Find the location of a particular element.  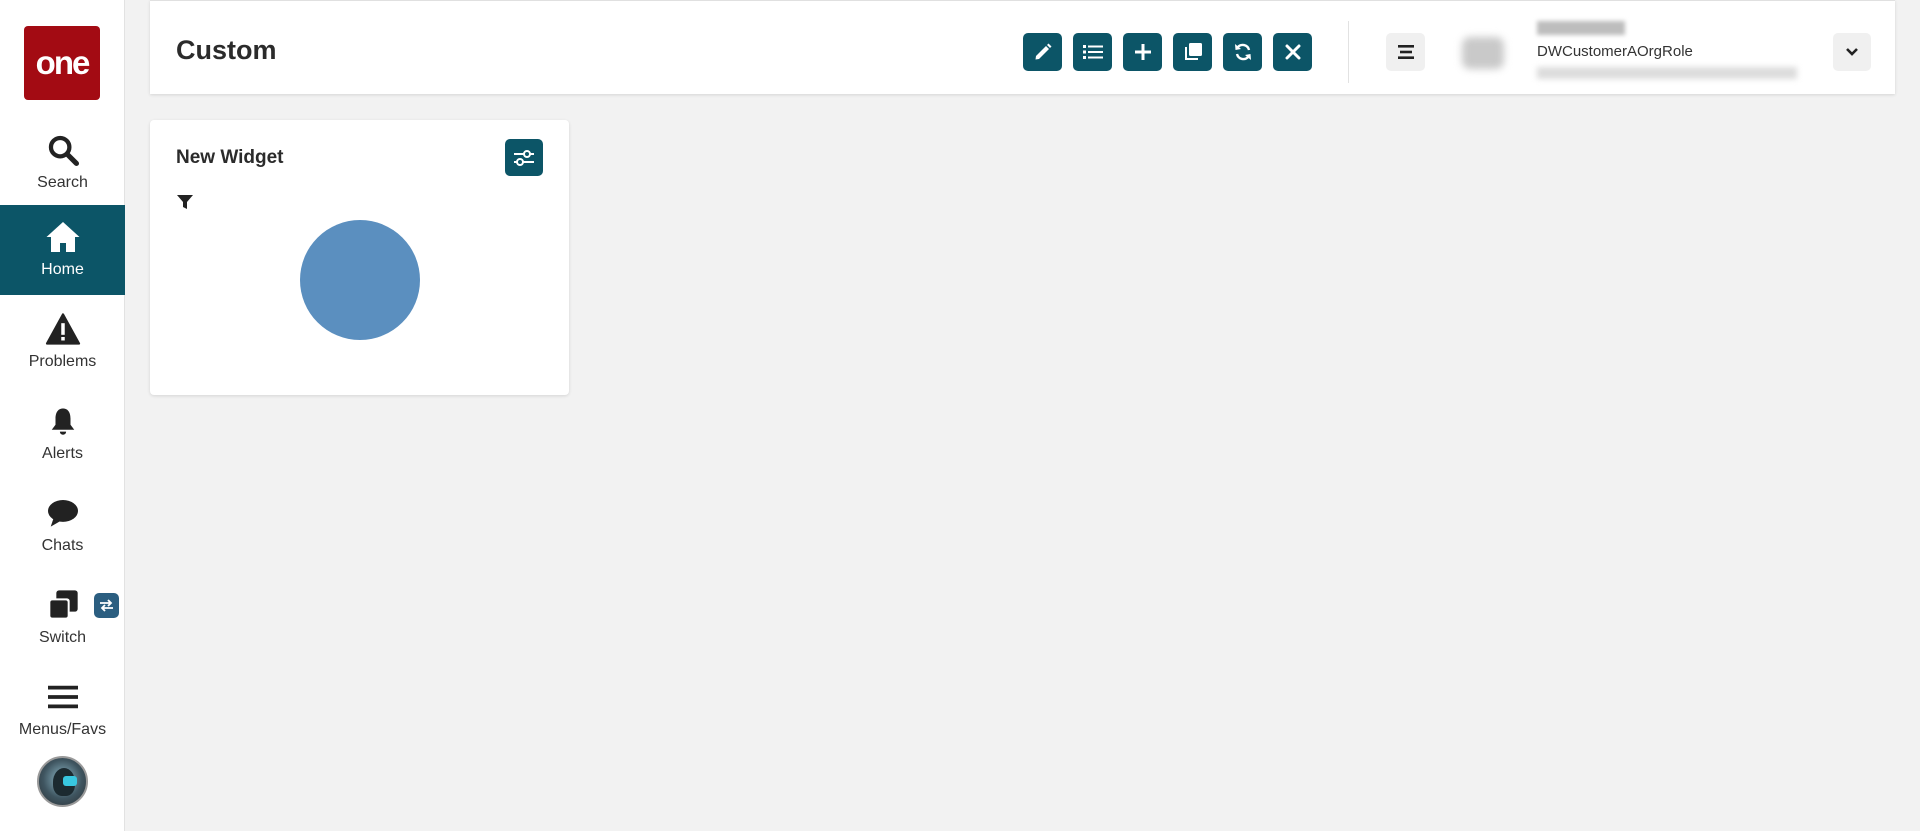

widget-settings-button is located at coordinates (524, 157).